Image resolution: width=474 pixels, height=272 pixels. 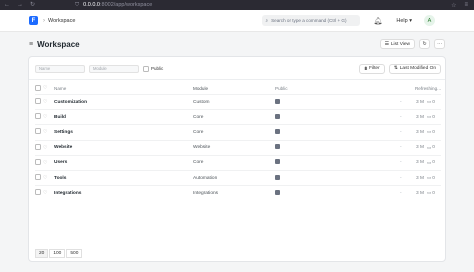 I want to click on row-name: Customization, so click(x=123, y=102).